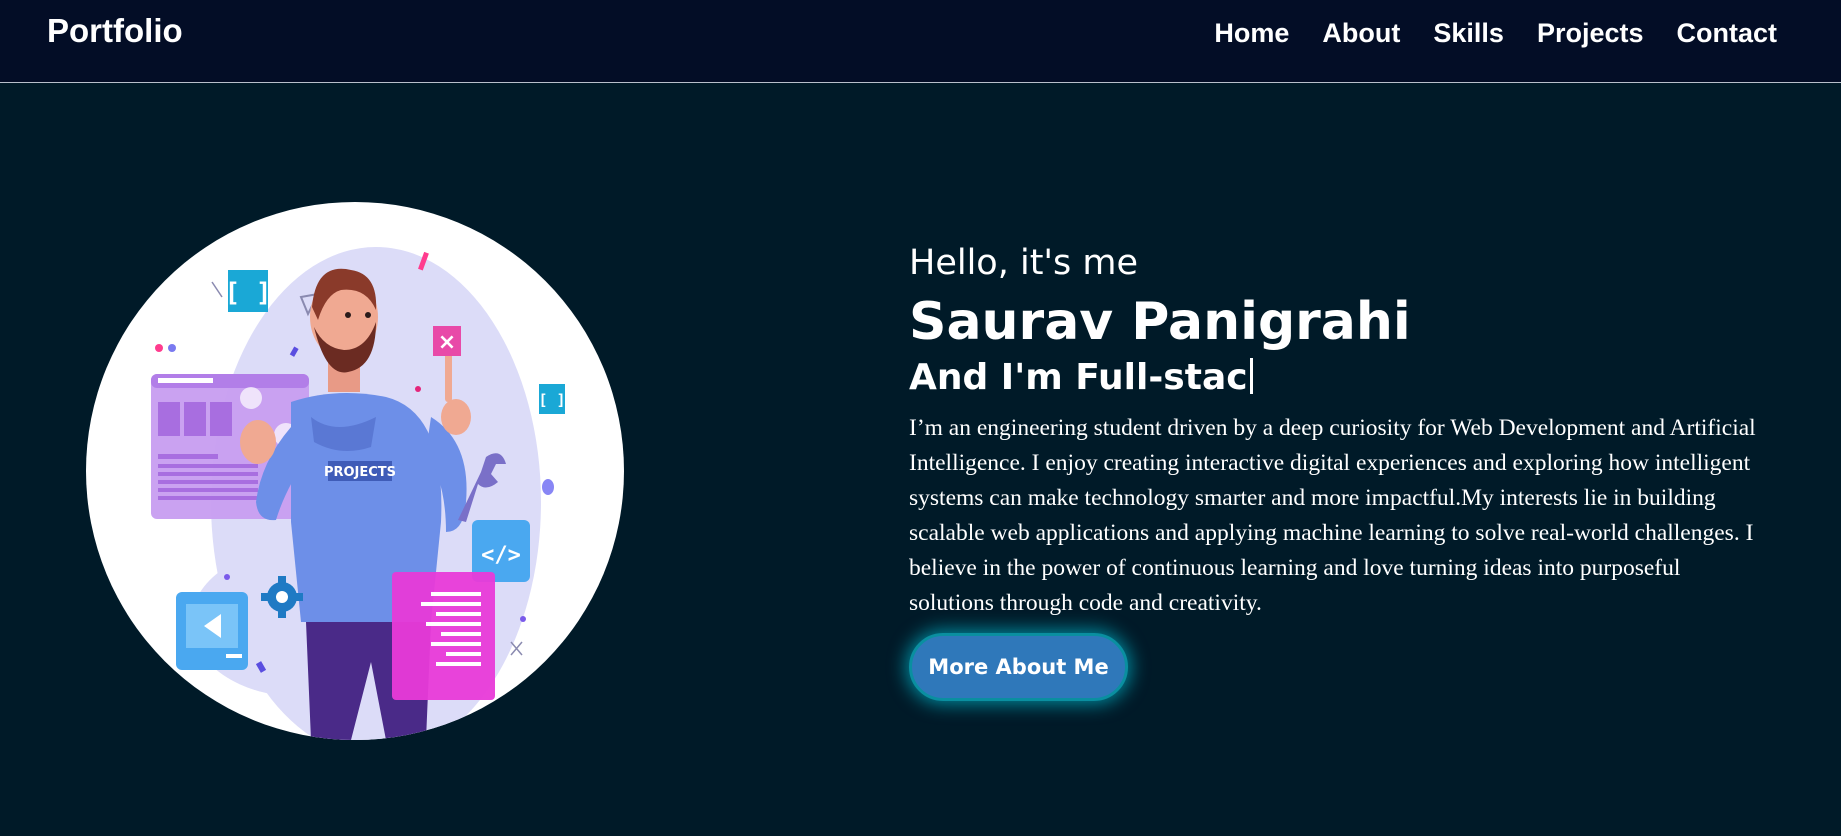  What do you see at coordinates (1160, 322) in the screenshot?
I see `hero-name: Saurav Panigrahi` at bounding box center [1160, 322].